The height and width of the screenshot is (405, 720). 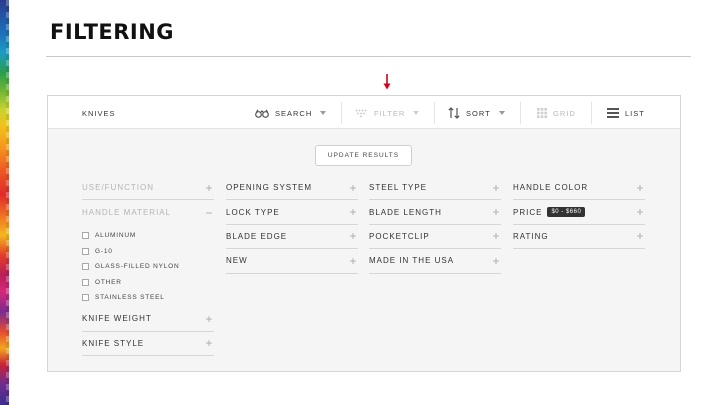 I want to click on option-other: OTHER, so click(x=148, y=282).